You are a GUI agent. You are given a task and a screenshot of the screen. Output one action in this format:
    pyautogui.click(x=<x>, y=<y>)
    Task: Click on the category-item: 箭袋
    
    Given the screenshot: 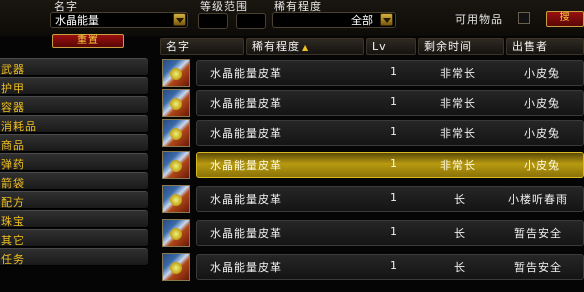 What is the action you would take?
    pyautogui.click(x=74, y=181)
    